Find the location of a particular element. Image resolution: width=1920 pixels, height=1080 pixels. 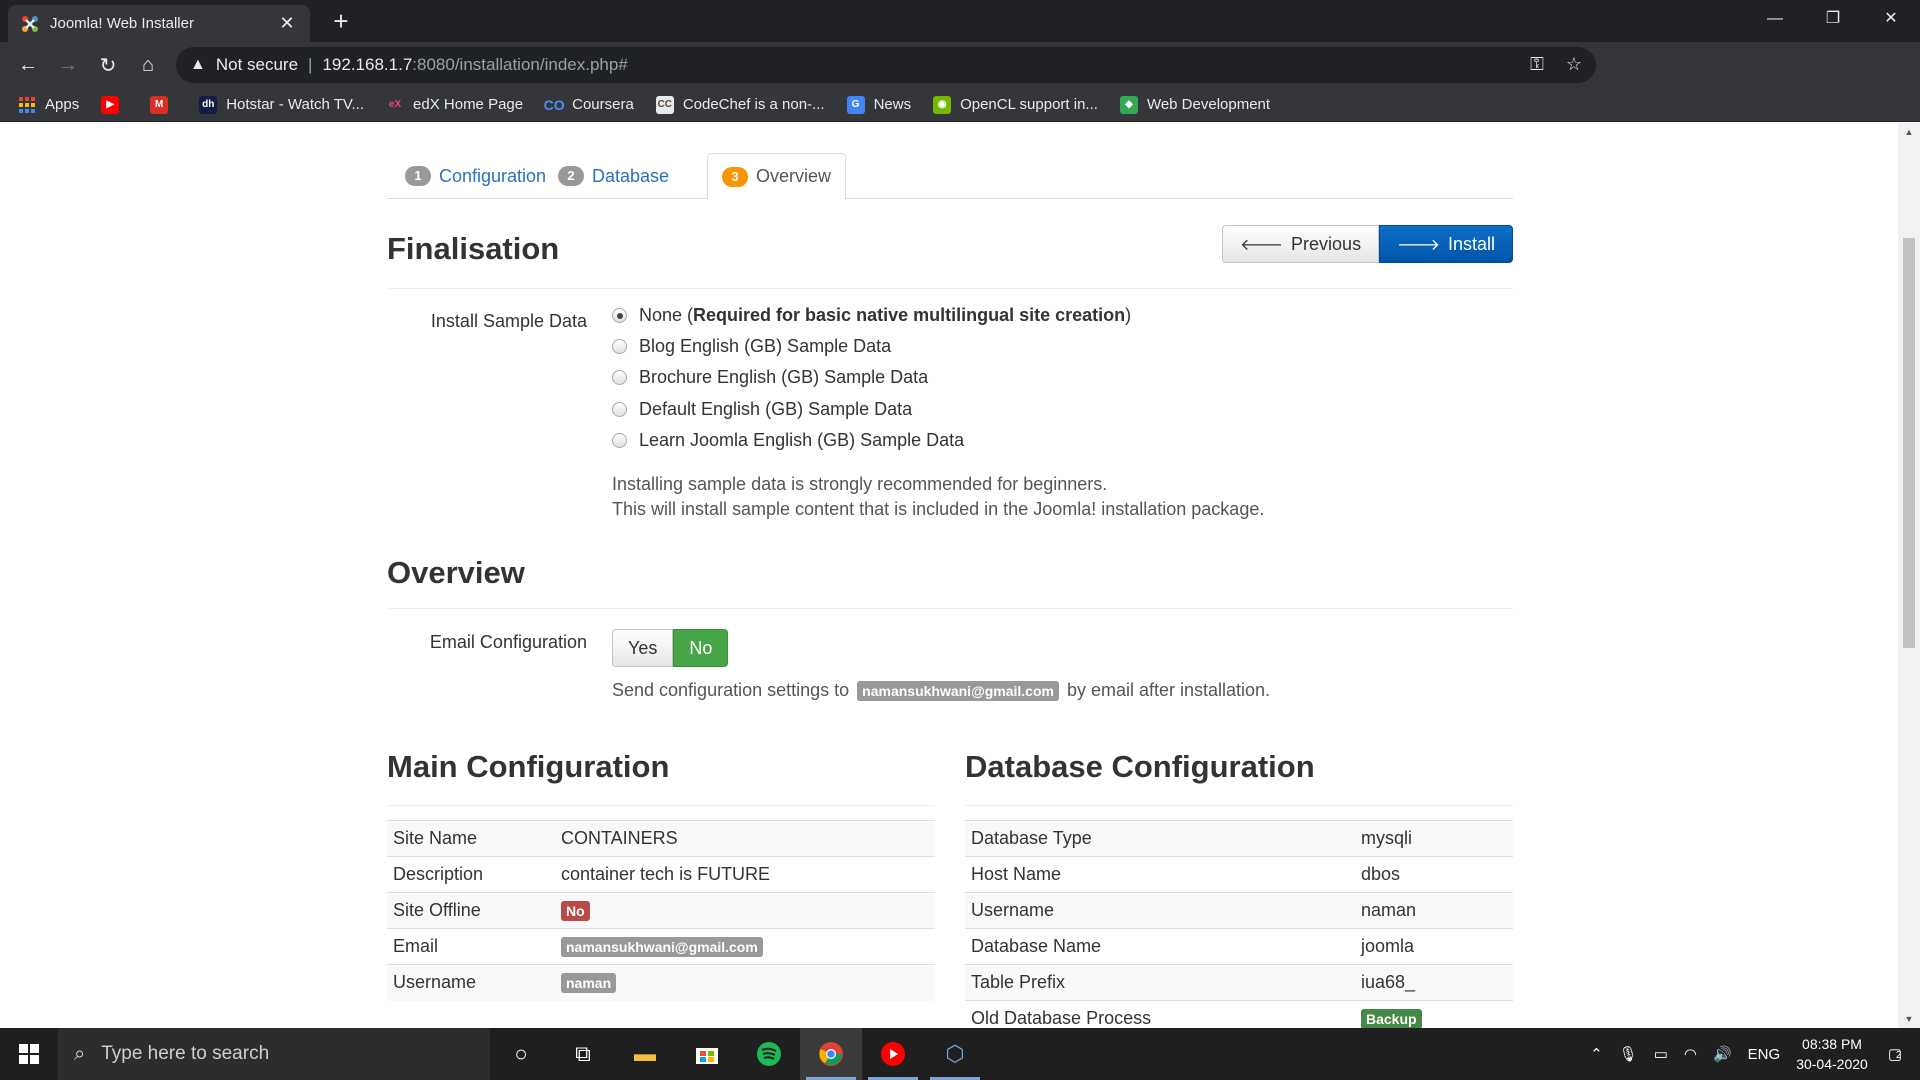

gmail-icon: M is located at coordinates (159, 104).